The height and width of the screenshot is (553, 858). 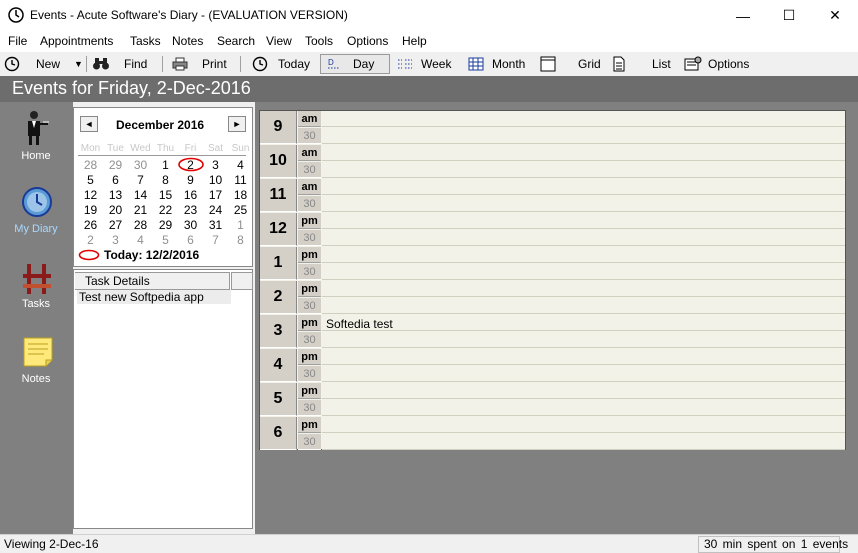 I want to click on find-button: Find, so click(x=119, y=64).